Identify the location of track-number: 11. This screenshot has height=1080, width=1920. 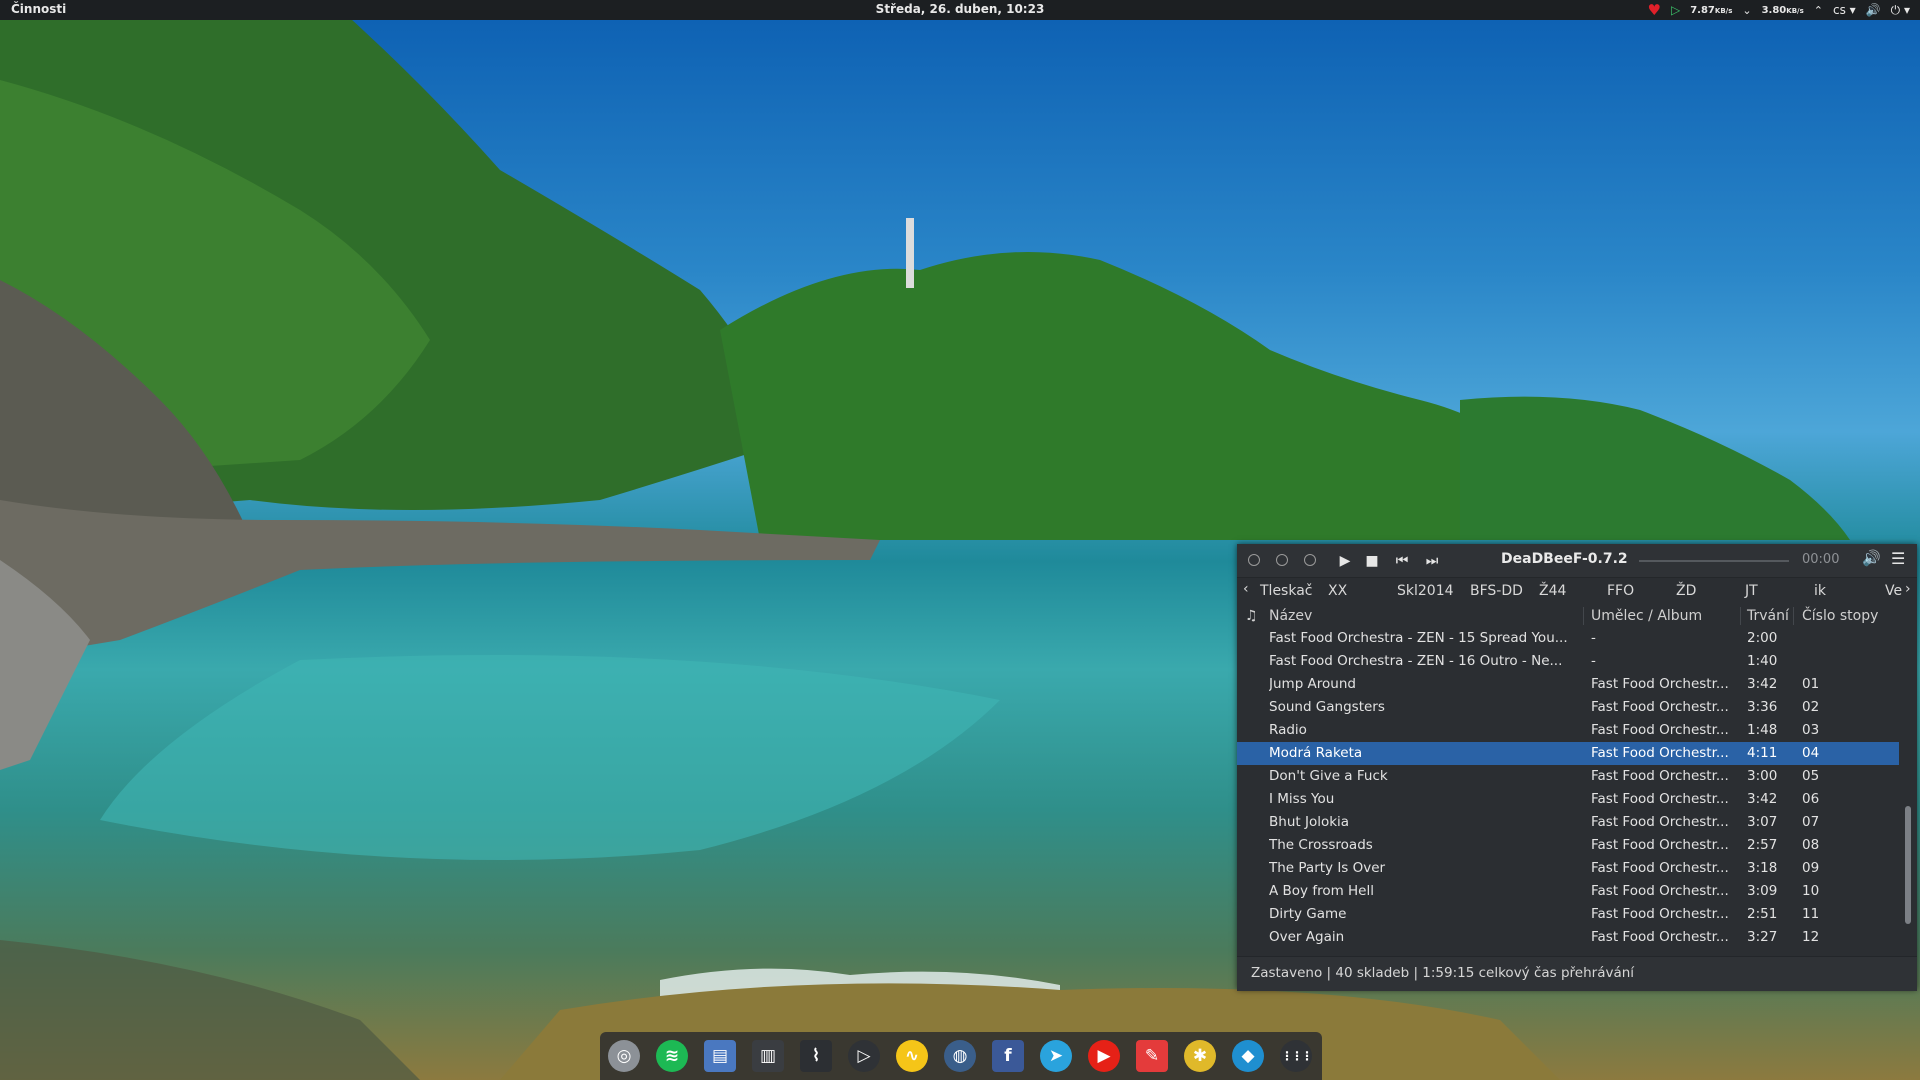
(1811, 914).